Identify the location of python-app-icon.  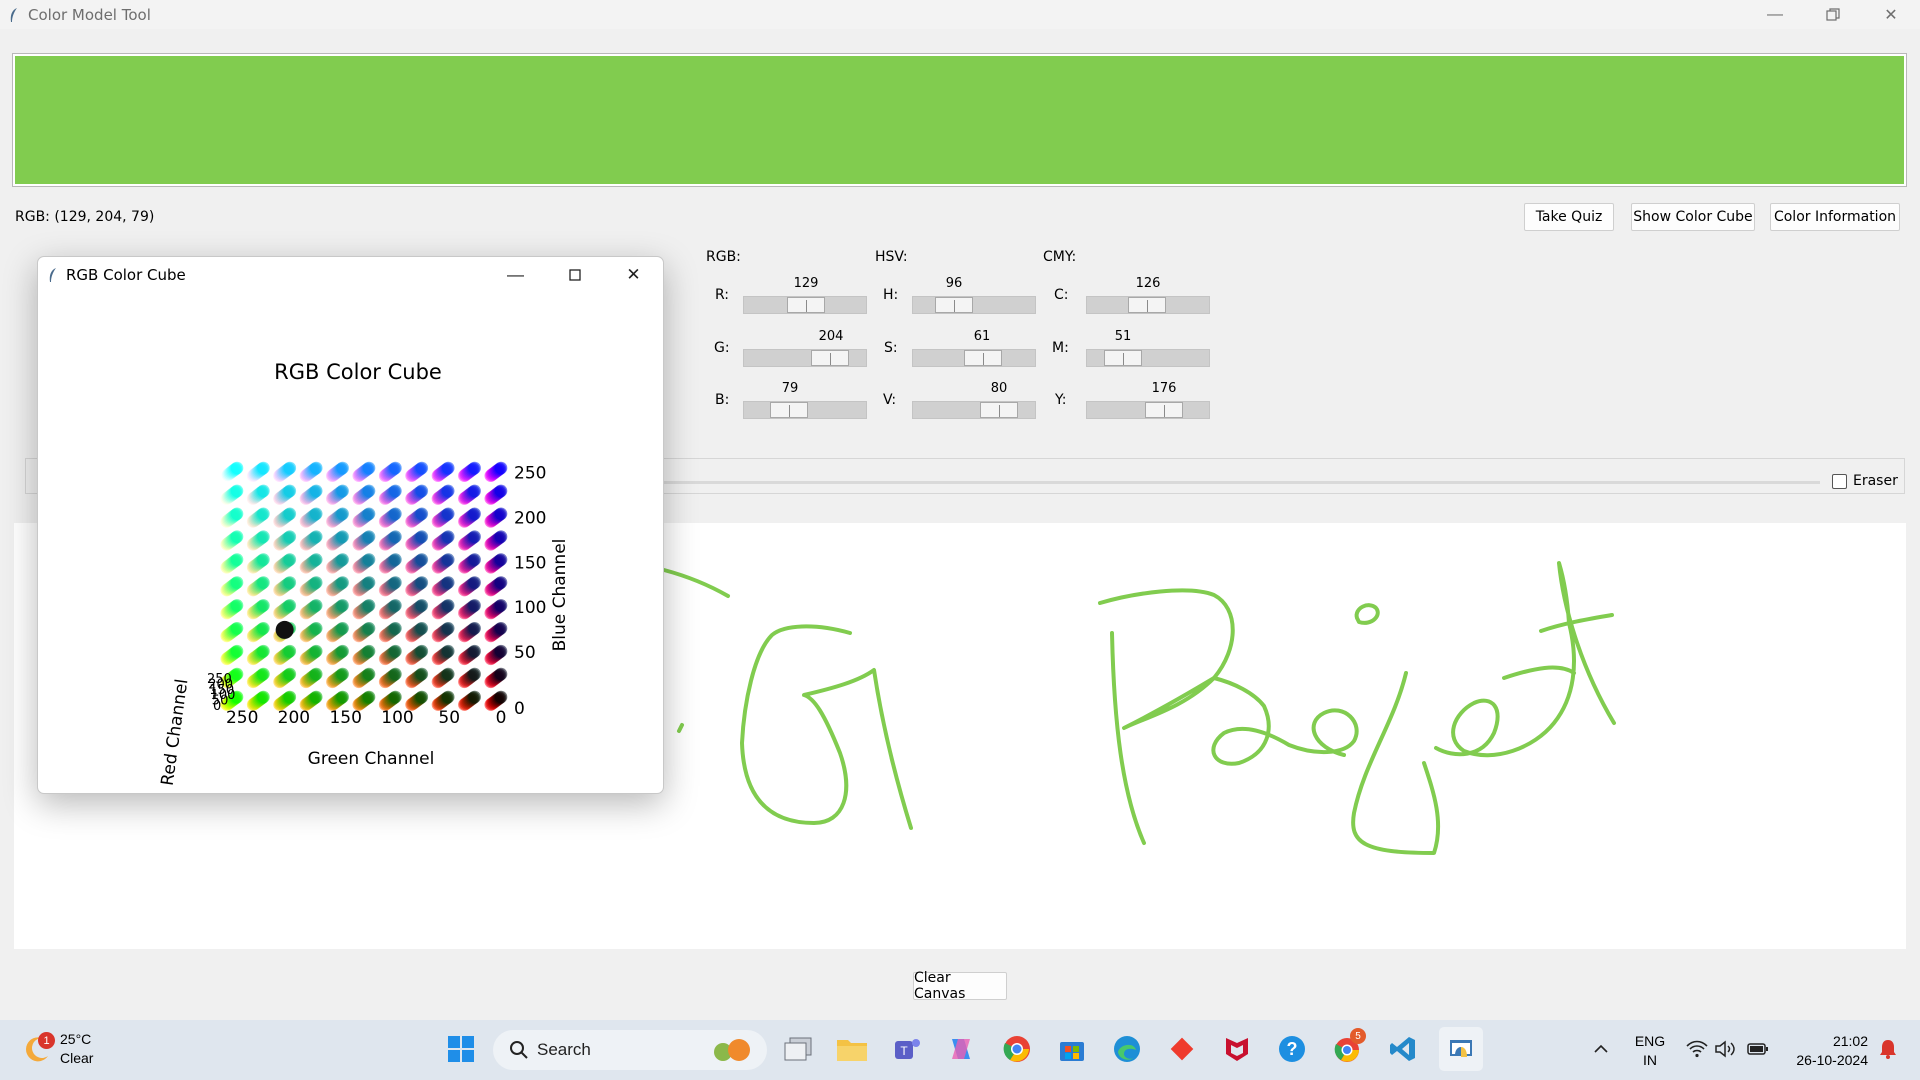
(1461, 1049).